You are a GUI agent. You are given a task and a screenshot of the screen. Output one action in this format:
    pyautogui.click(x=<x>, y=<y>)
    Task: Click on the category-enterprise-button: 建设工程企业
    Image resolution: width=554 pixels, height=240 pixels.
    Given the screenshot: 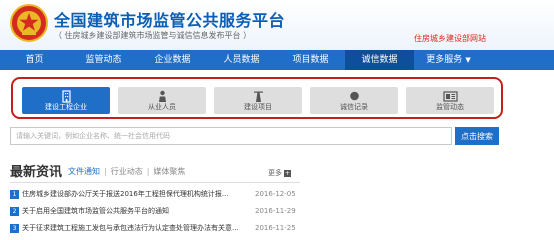 What is the action you would take?
    pyautogui.click(x=66, y=100)
    